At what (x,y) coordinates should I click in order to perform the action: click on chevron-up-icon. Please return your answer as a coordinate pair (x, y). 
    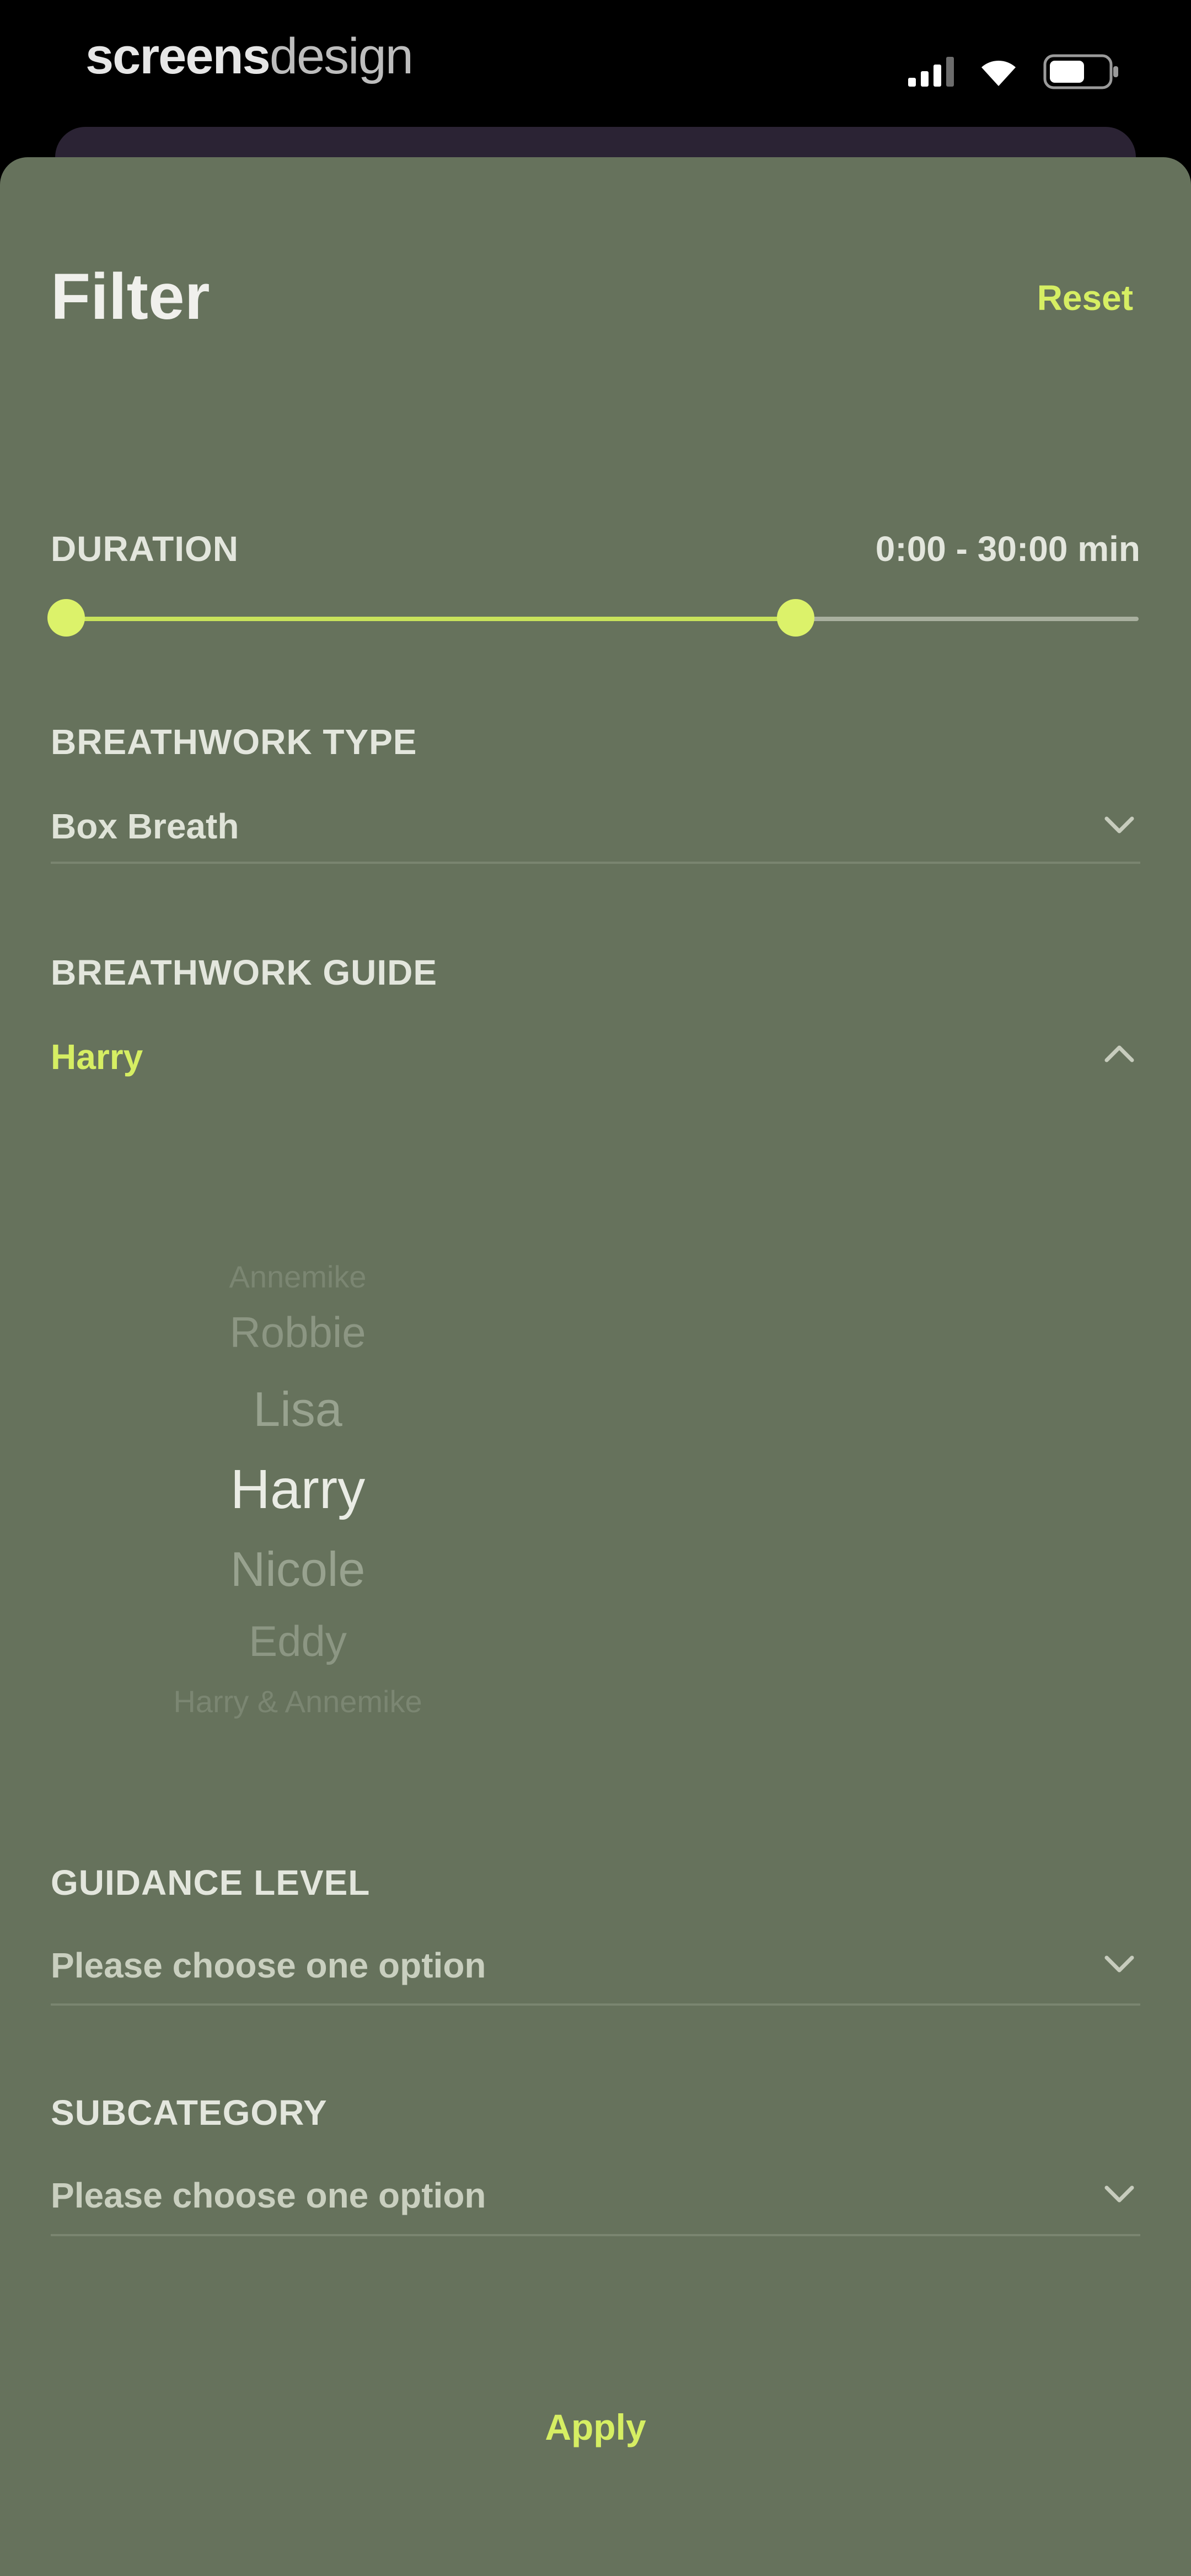
    Looking at the image, I should click on (1119, 1053).